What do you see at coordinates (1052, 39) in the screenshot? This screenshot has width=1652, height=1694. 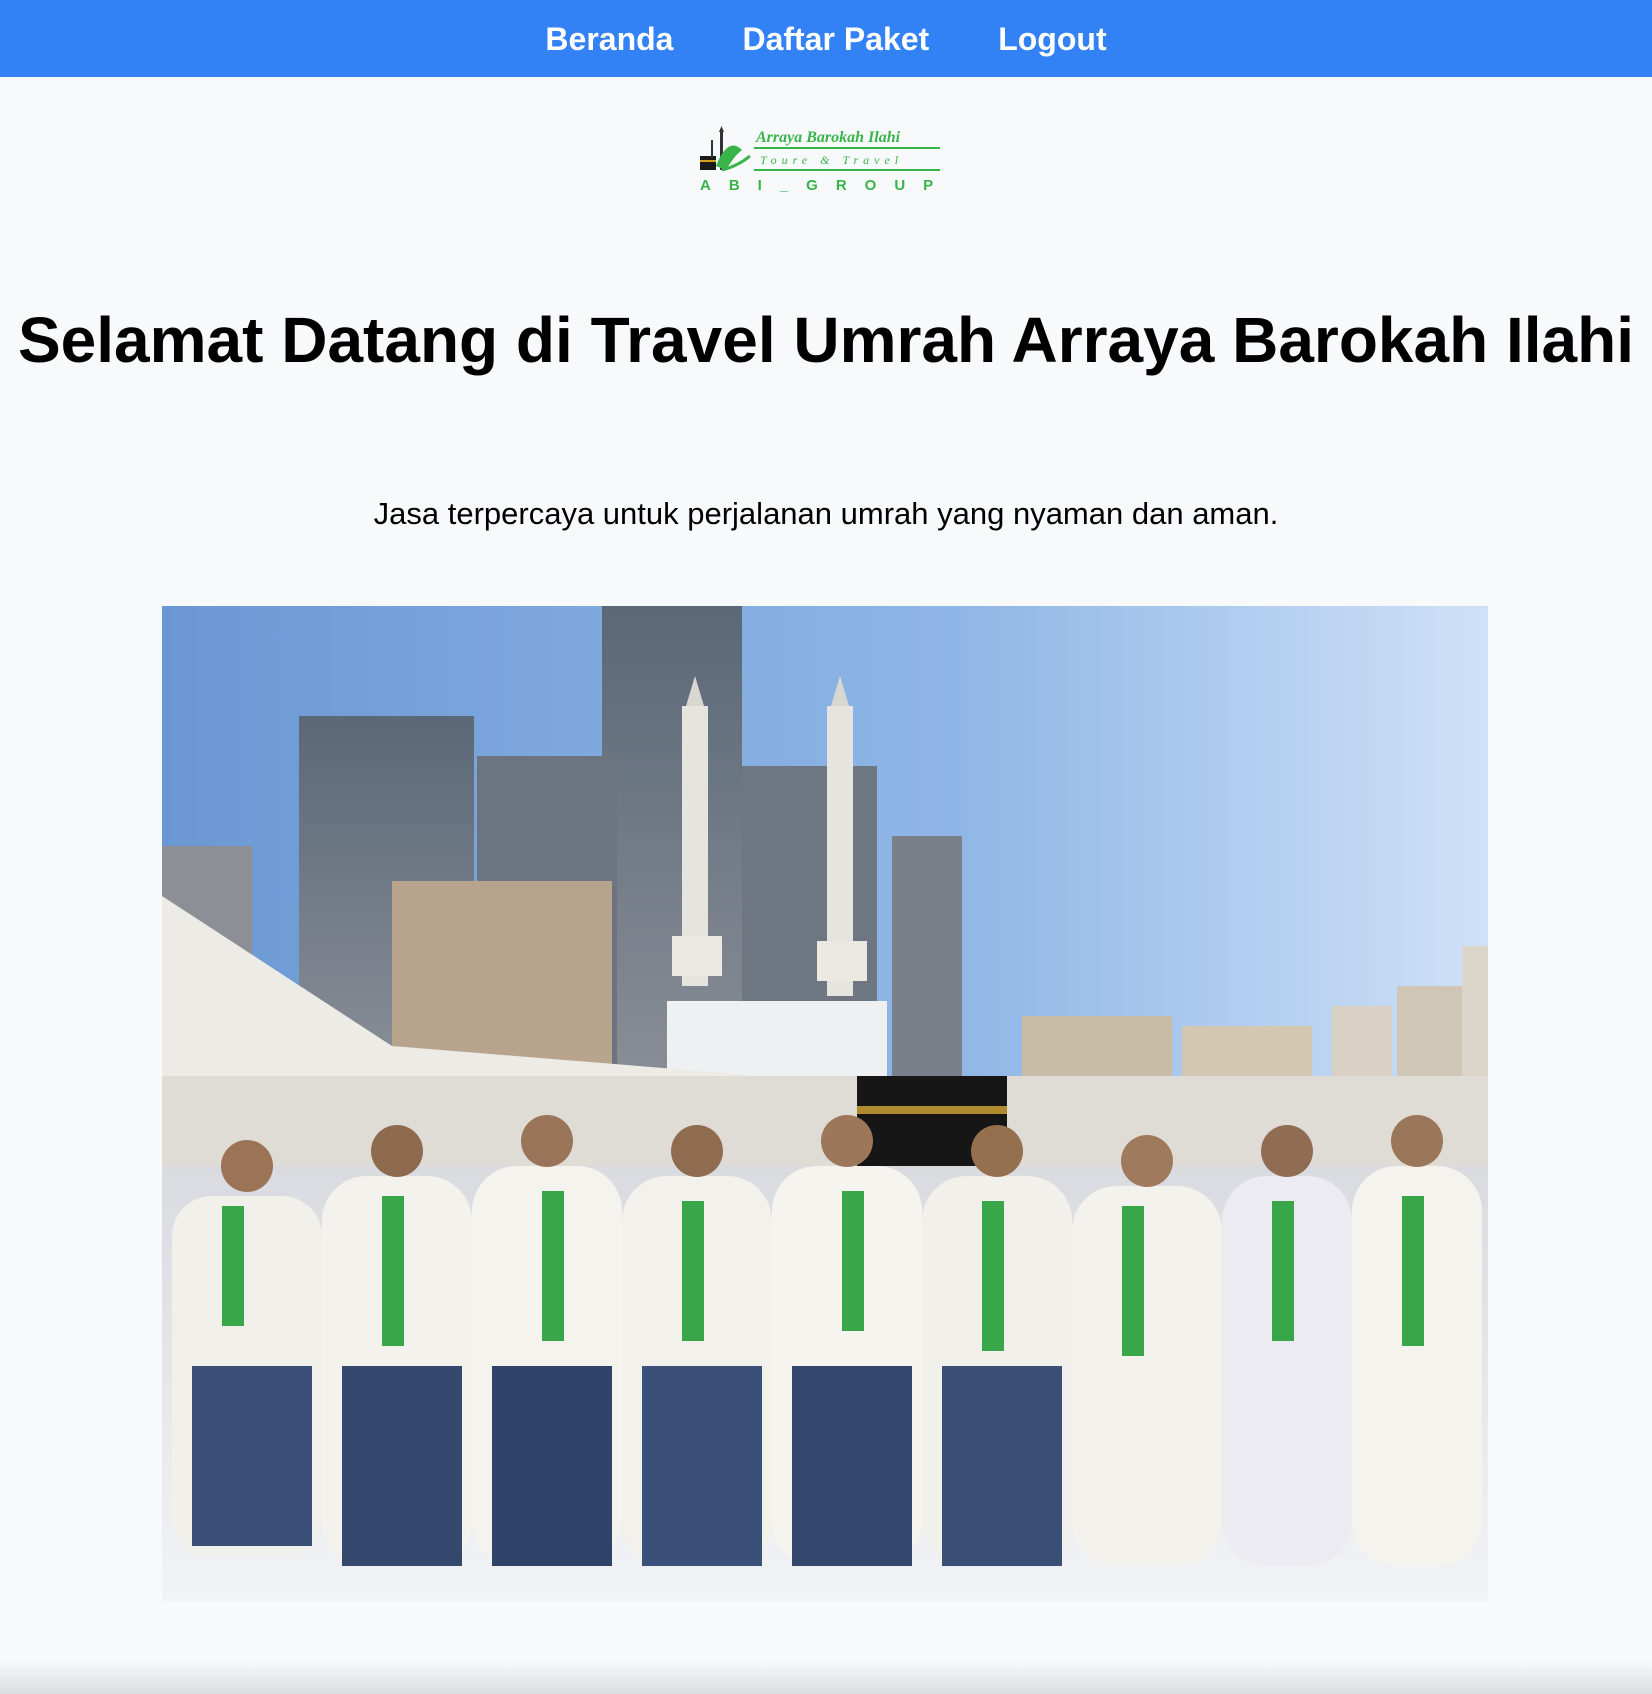 I see `nav-link-logout: Logout` at bounding box center [1052, 39].